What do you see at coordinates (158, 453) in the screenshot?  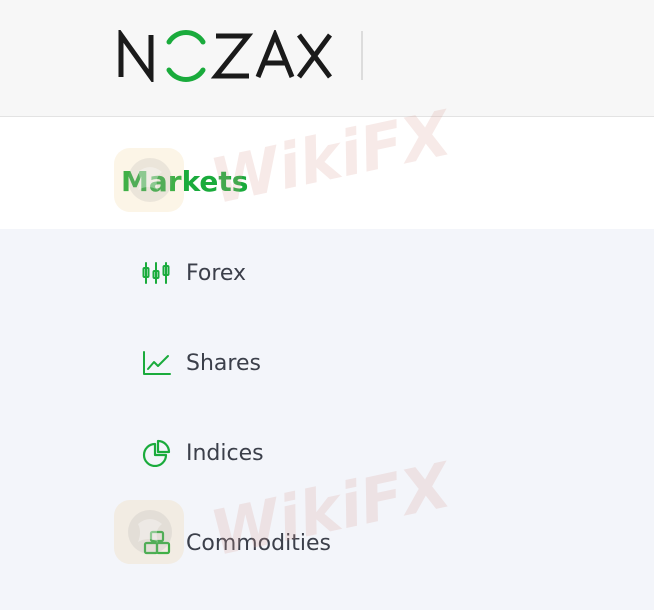 I see `pie-chart-icon` at bounding box center [158, 453].